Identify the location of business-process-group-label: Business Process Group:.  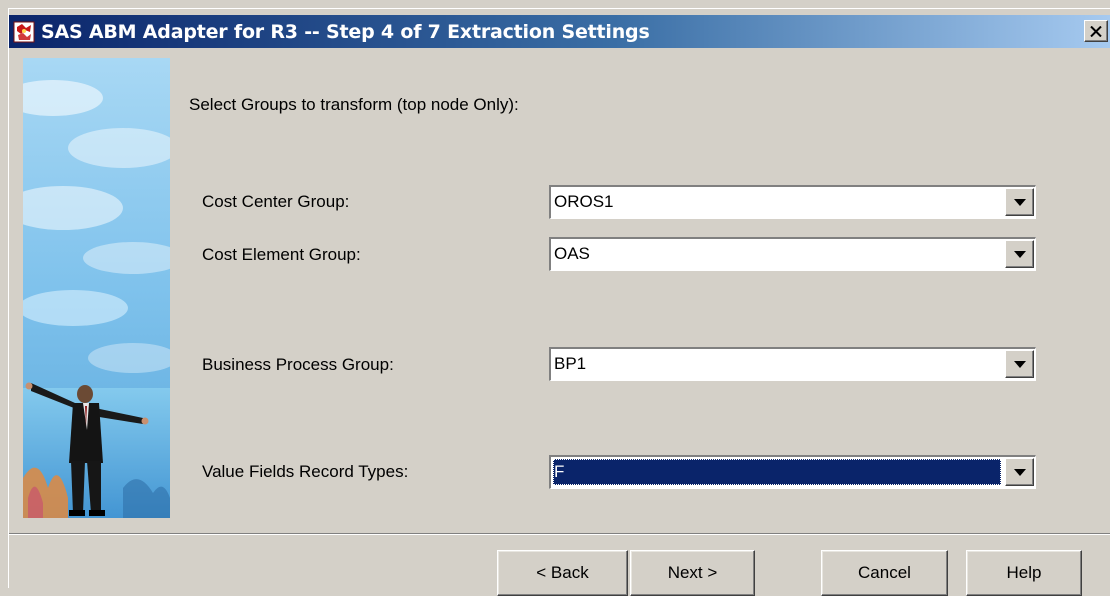
(298, 364).